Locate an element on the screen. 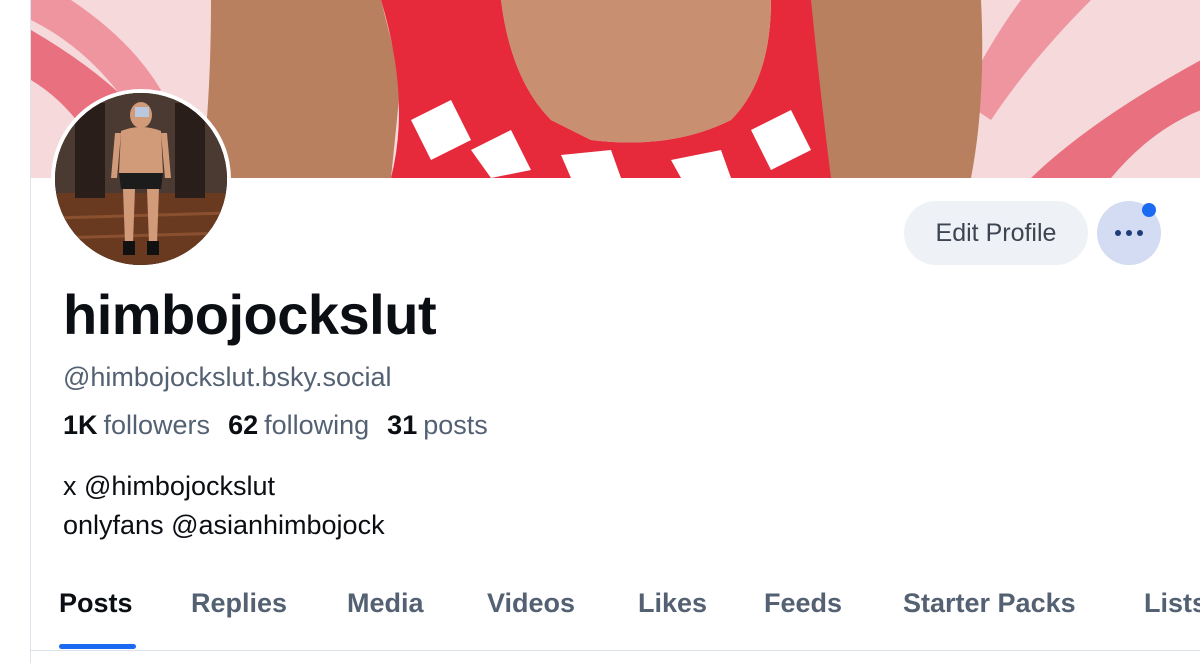 The width and height of the screenshot is (1200, 663). bio-line: onlyfans @asianhimbojock is located at coordinates (224, 525).